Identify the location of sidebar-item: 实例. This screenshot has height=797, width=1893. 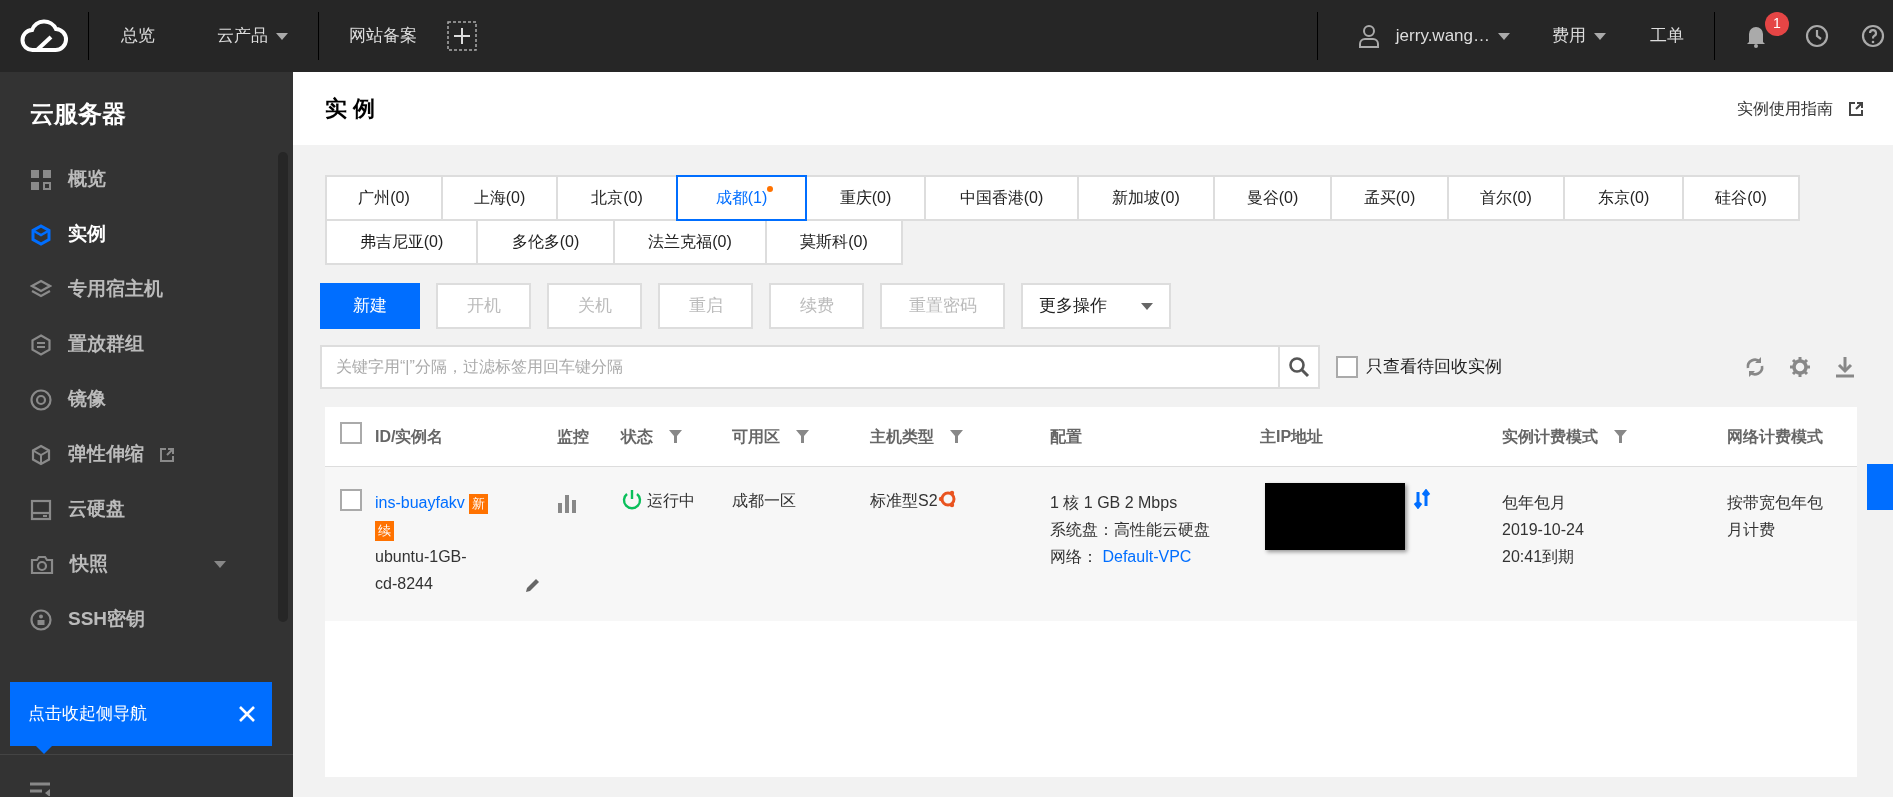
(127, 234).